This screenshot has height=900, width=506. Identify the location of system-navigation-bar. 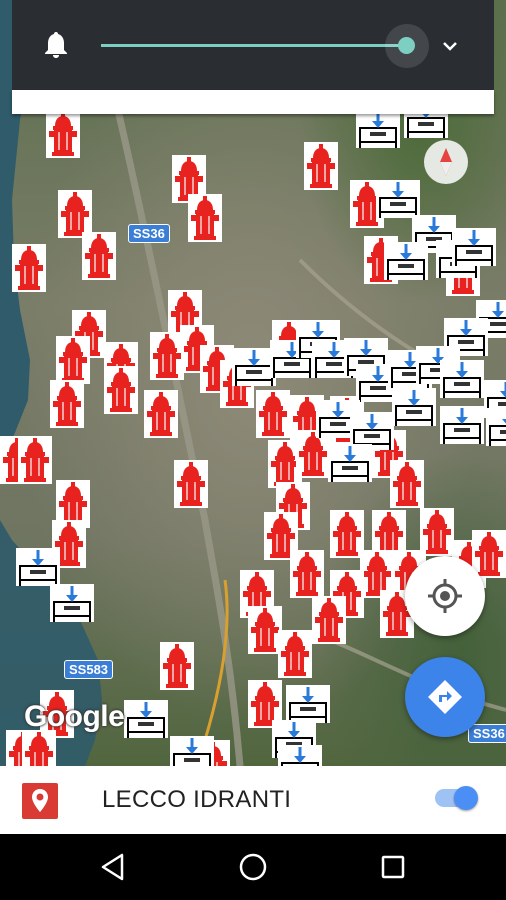
(253, 867).